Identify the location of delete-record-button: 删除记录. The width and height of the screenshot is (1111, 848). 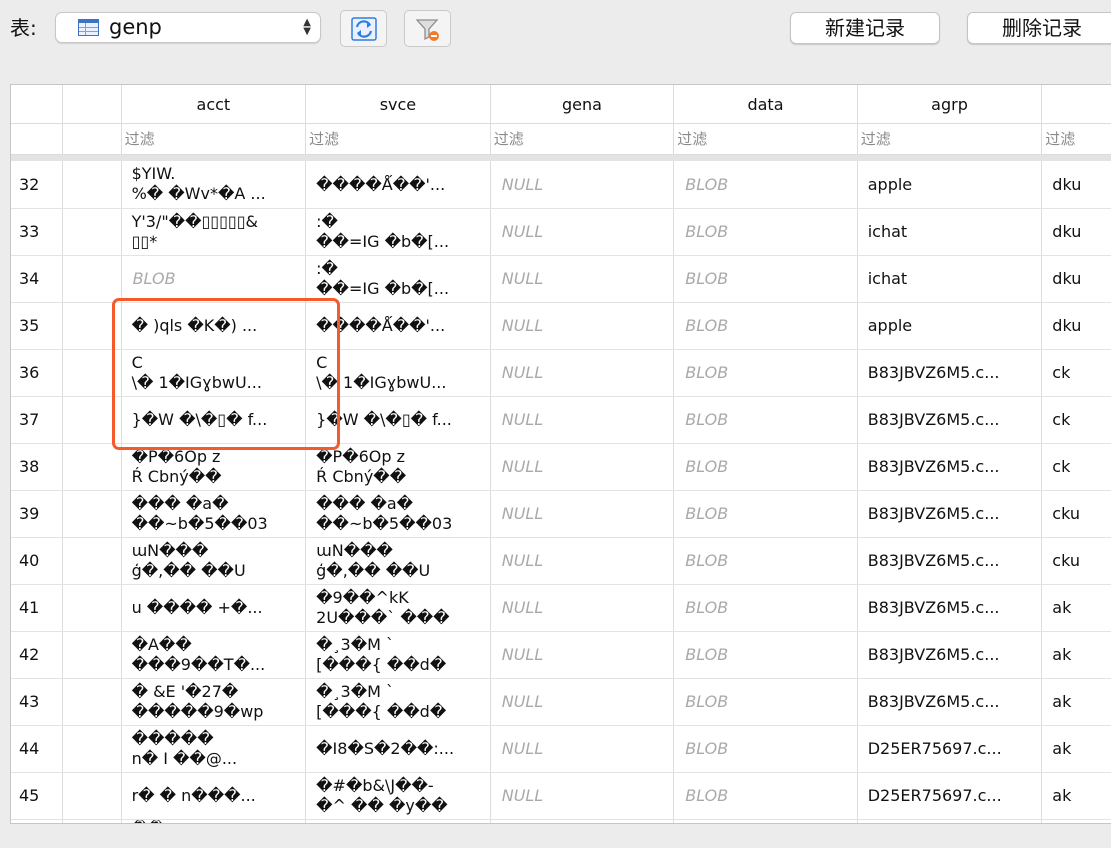
(1039, 28).